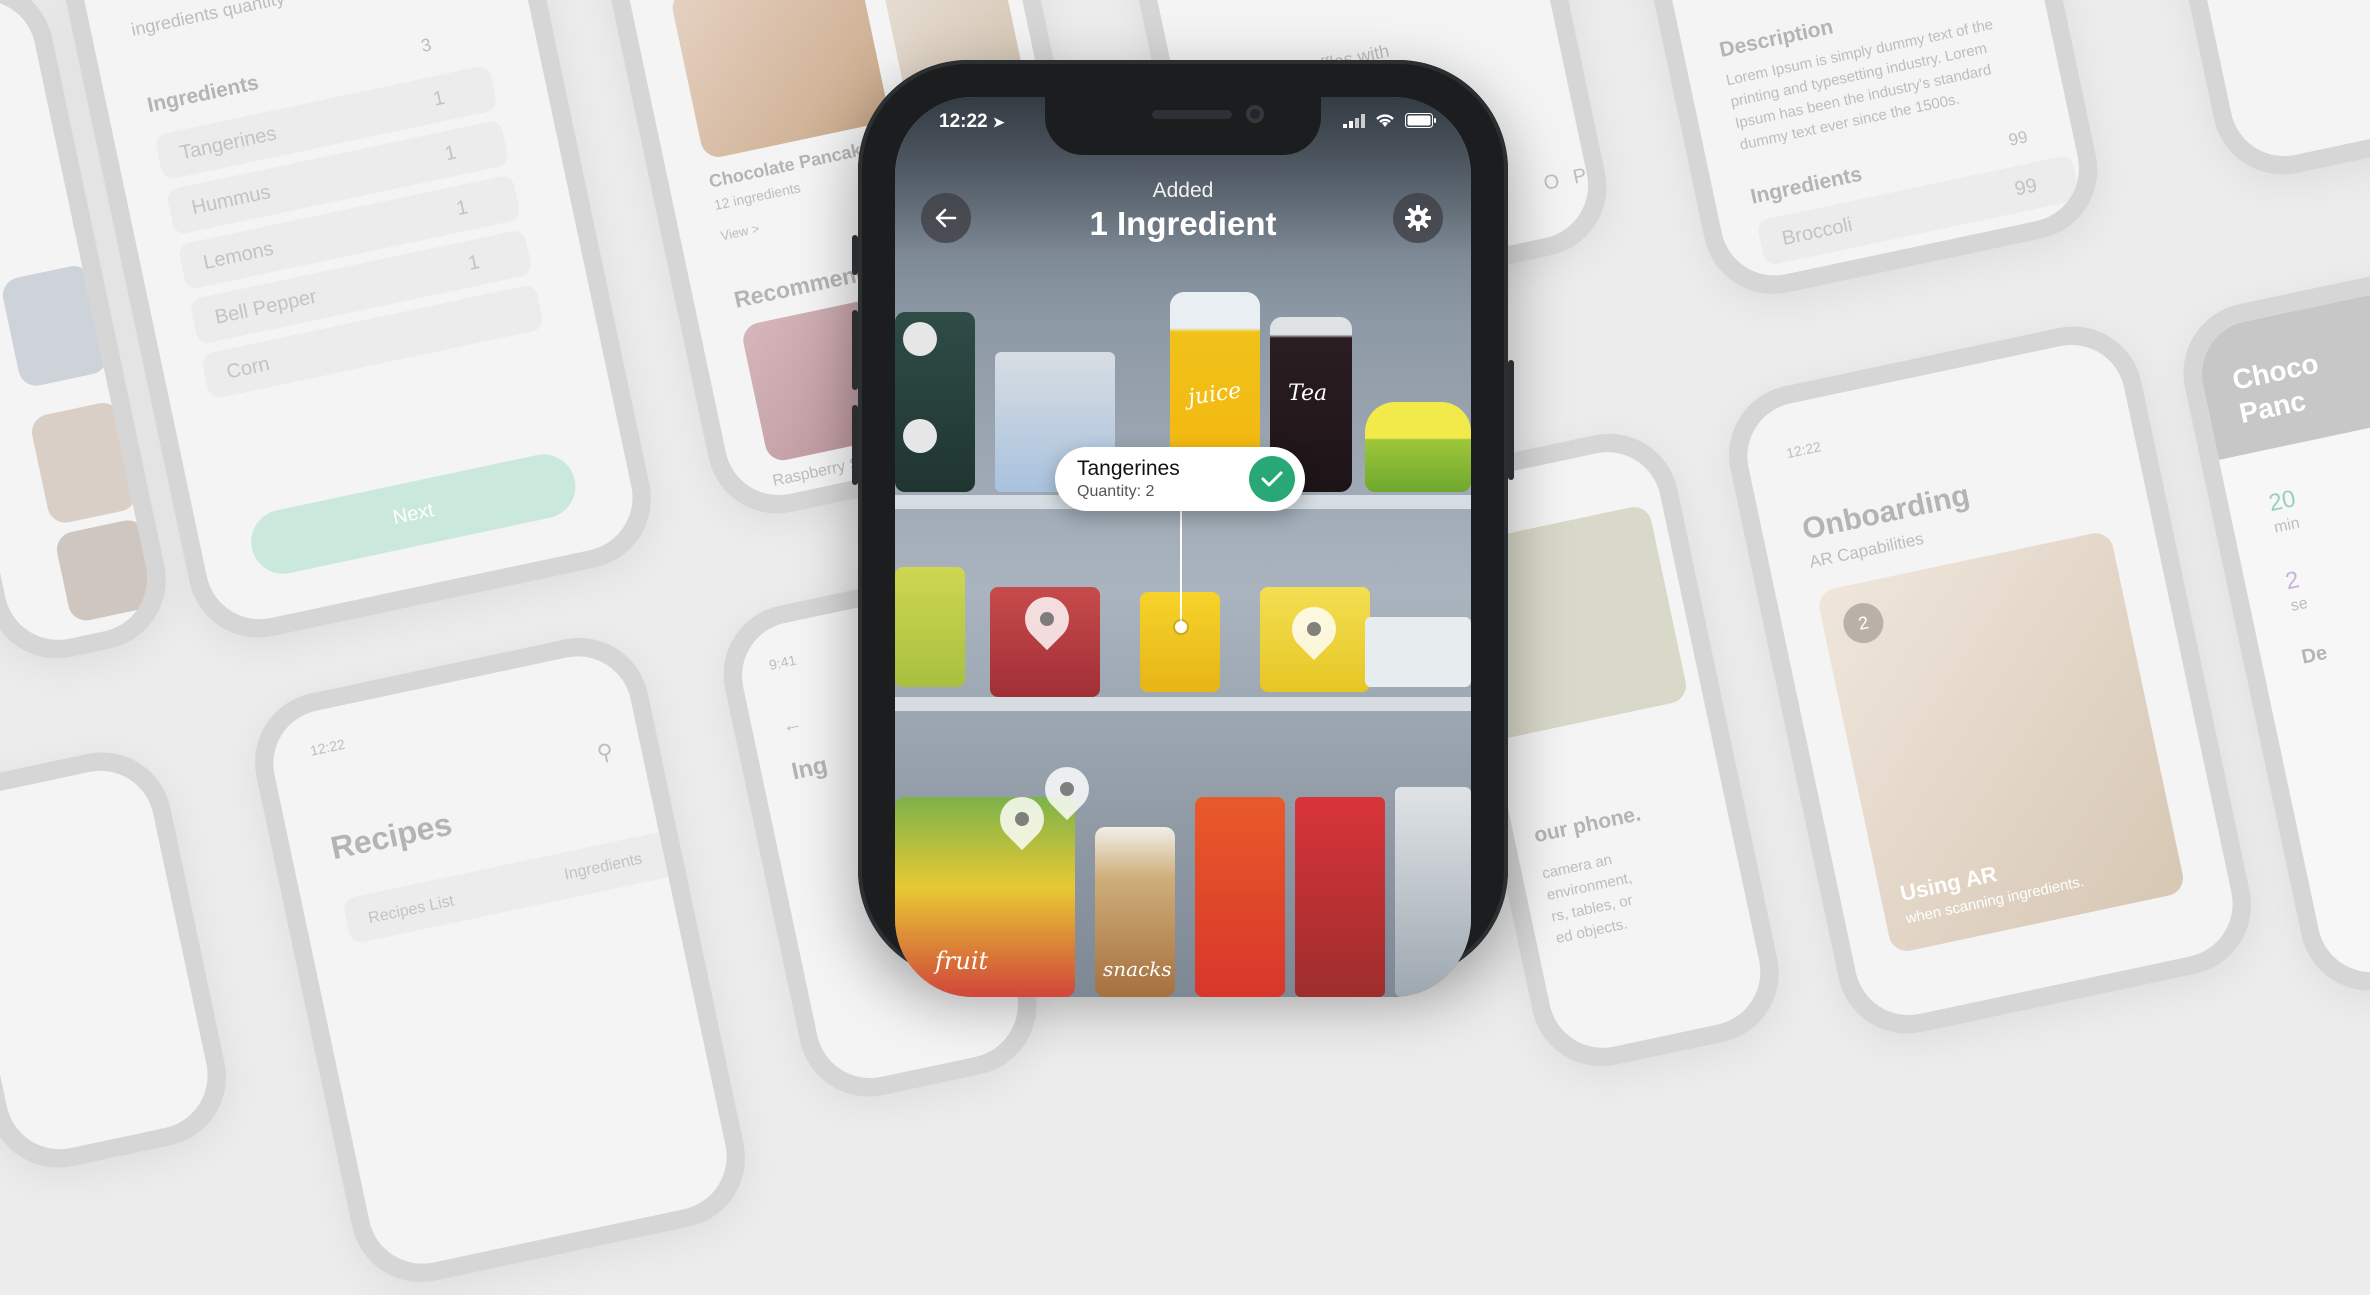 The height and width of the screenshot is (1295, 2370). I want to click on bg-far-right-letter: De, so click(2314, 655).